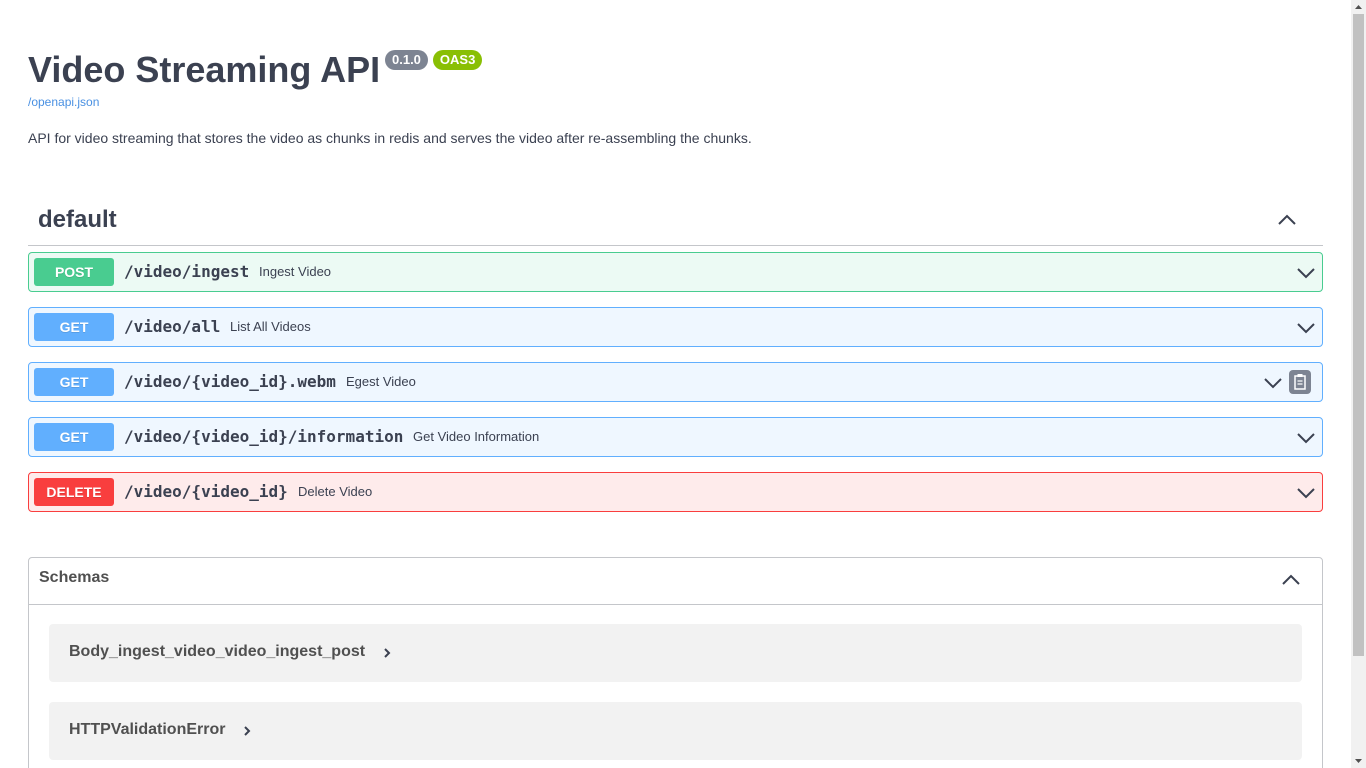  What do you see at coordinates (675, 272) in the screenshot?
I see `operation-post-video-ingest: POST /video/ingest Ingest Video` at bounding box center [675, 272].